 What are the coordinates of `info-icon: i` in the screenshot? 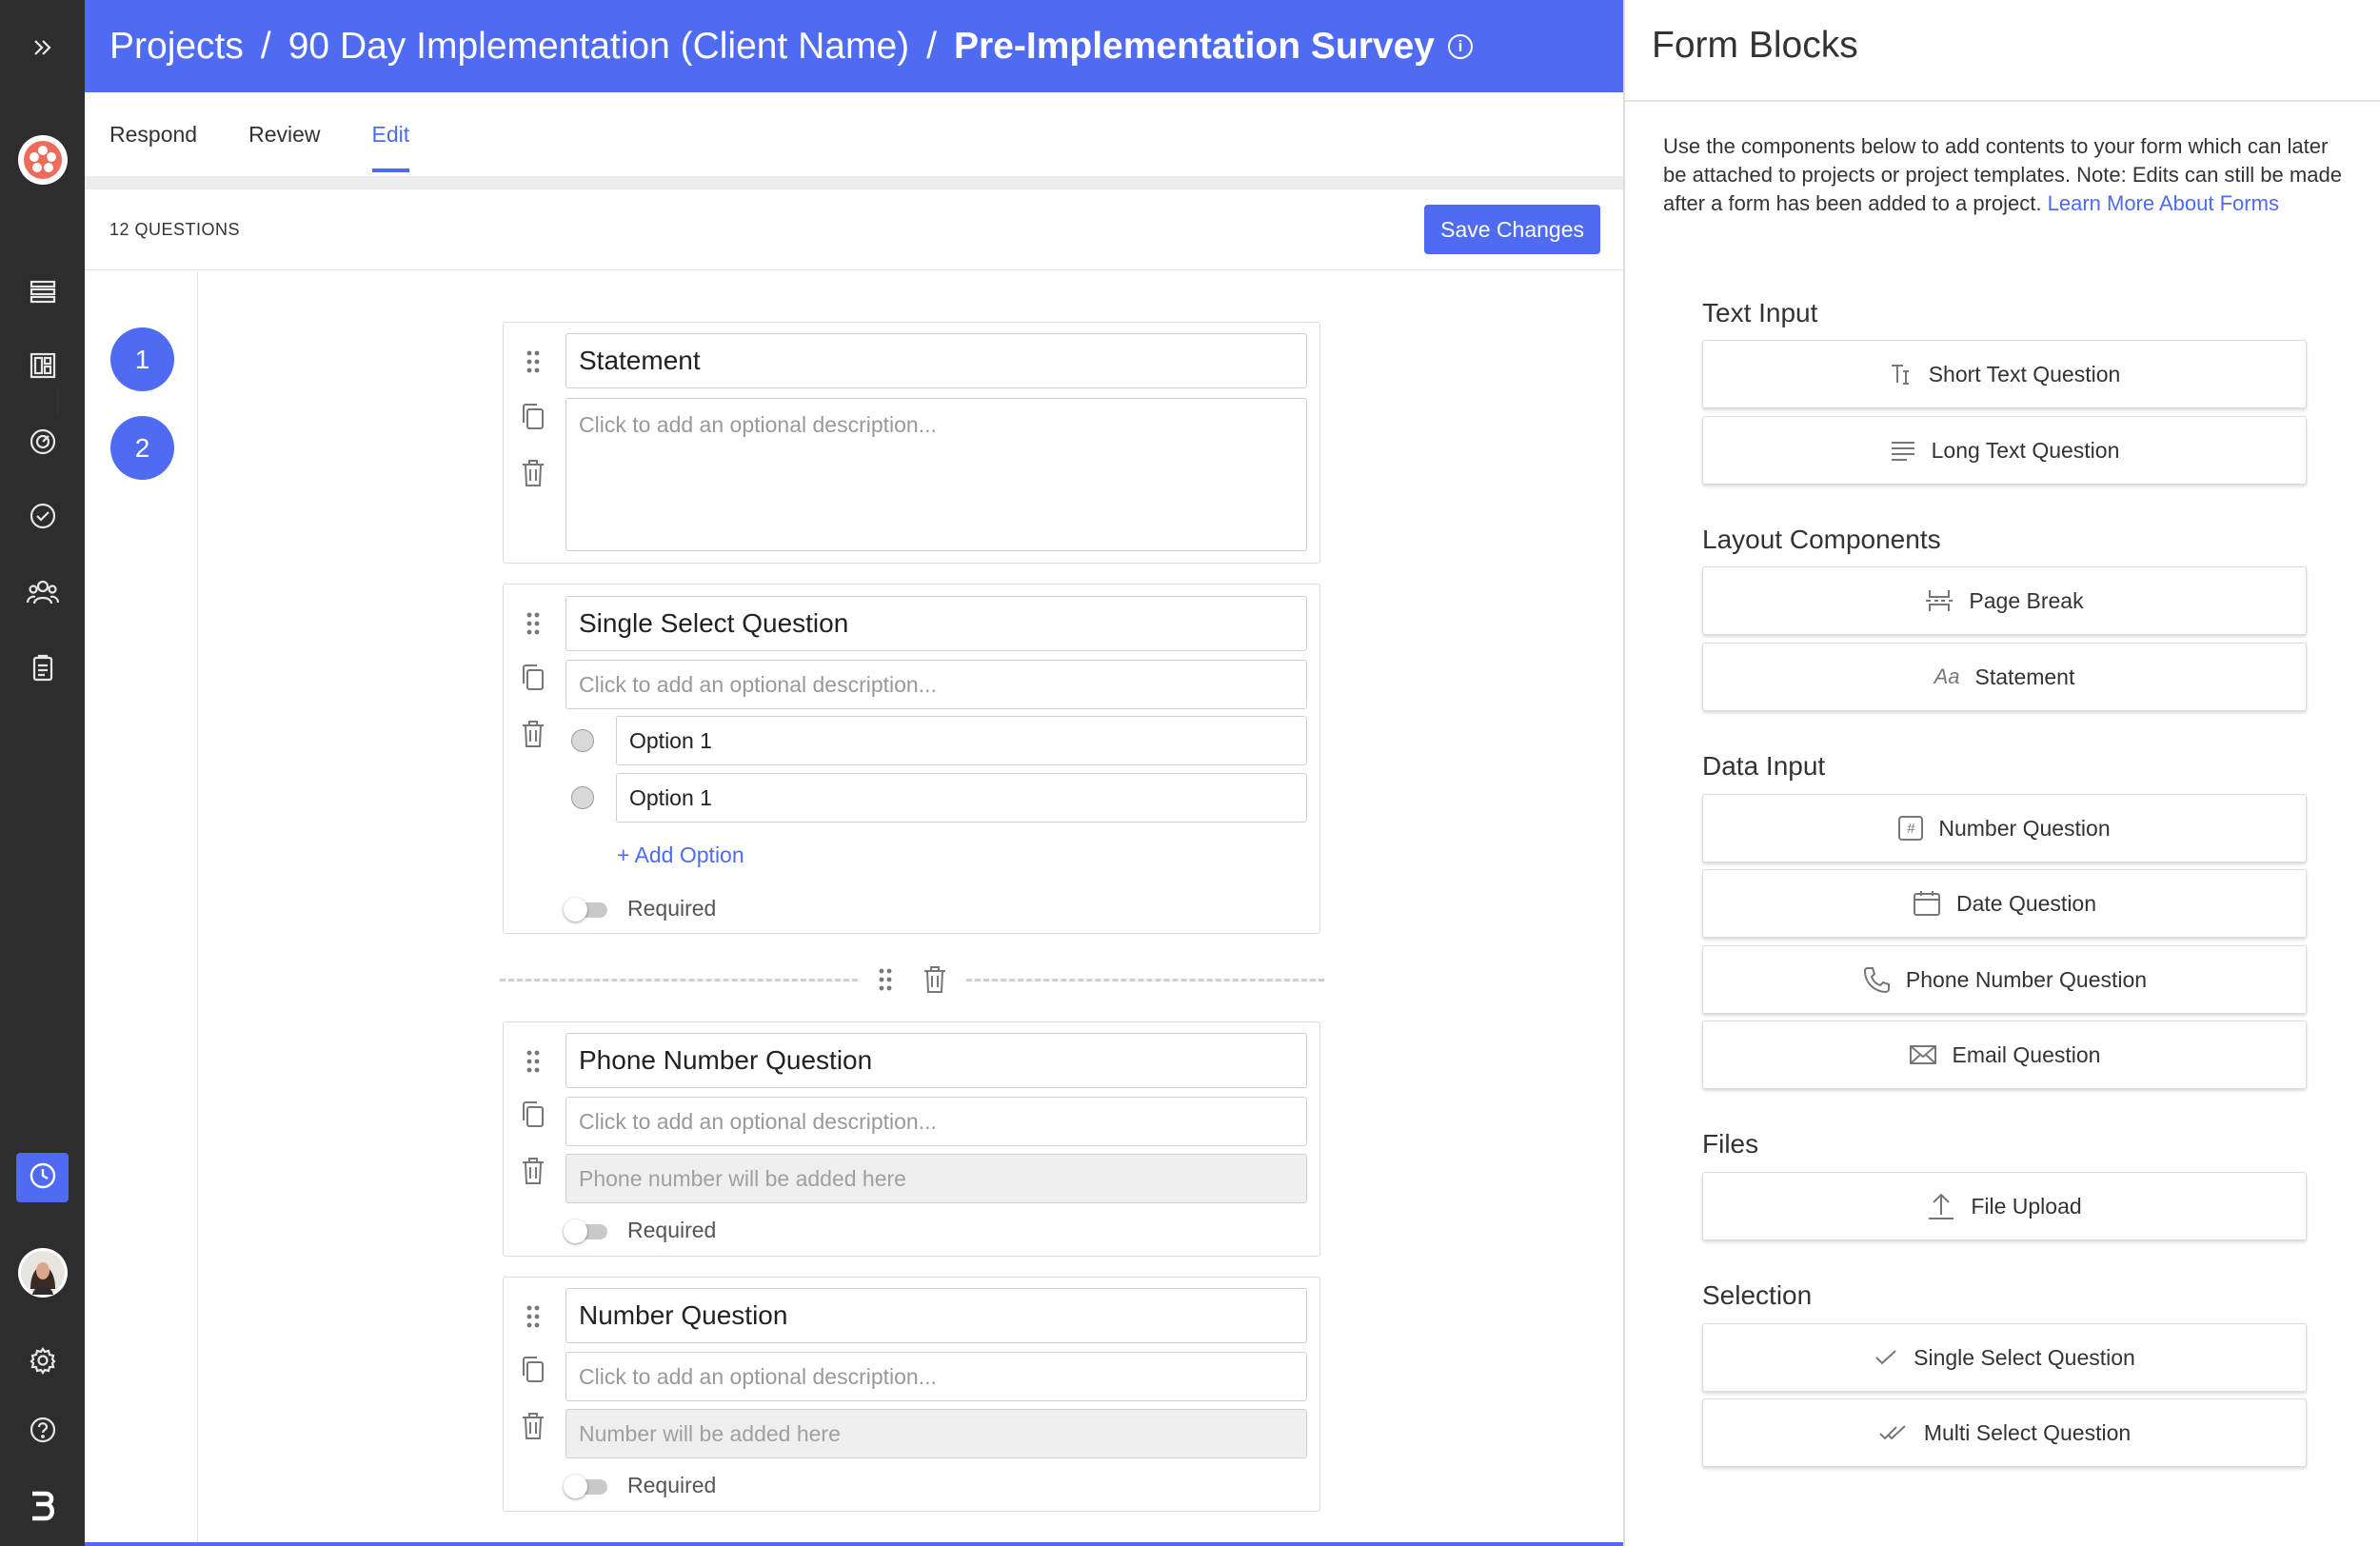 It's located at (1460, 46).